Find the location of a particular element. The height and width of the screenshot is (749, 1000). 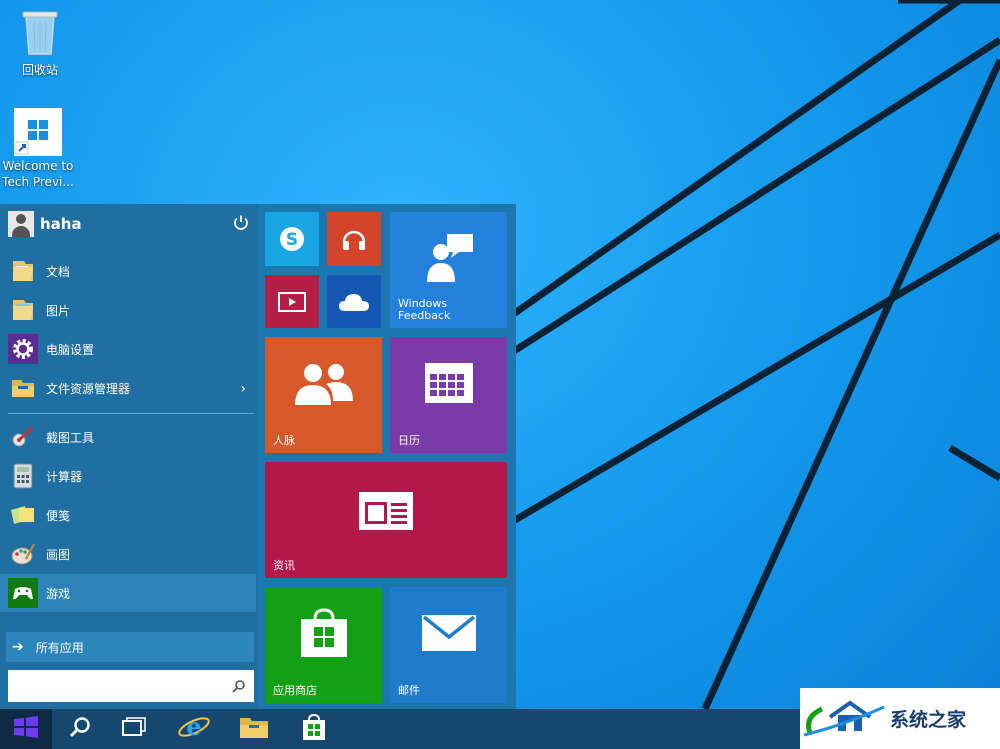

search-input is located at coordinates (117, 685).